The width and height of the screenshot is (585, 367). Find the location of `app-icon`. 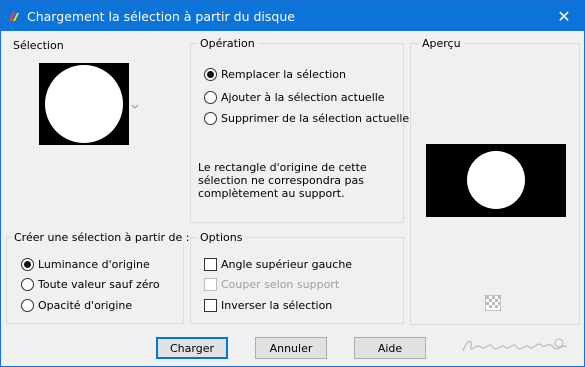

app-icon is located at coordinates (14, 16).